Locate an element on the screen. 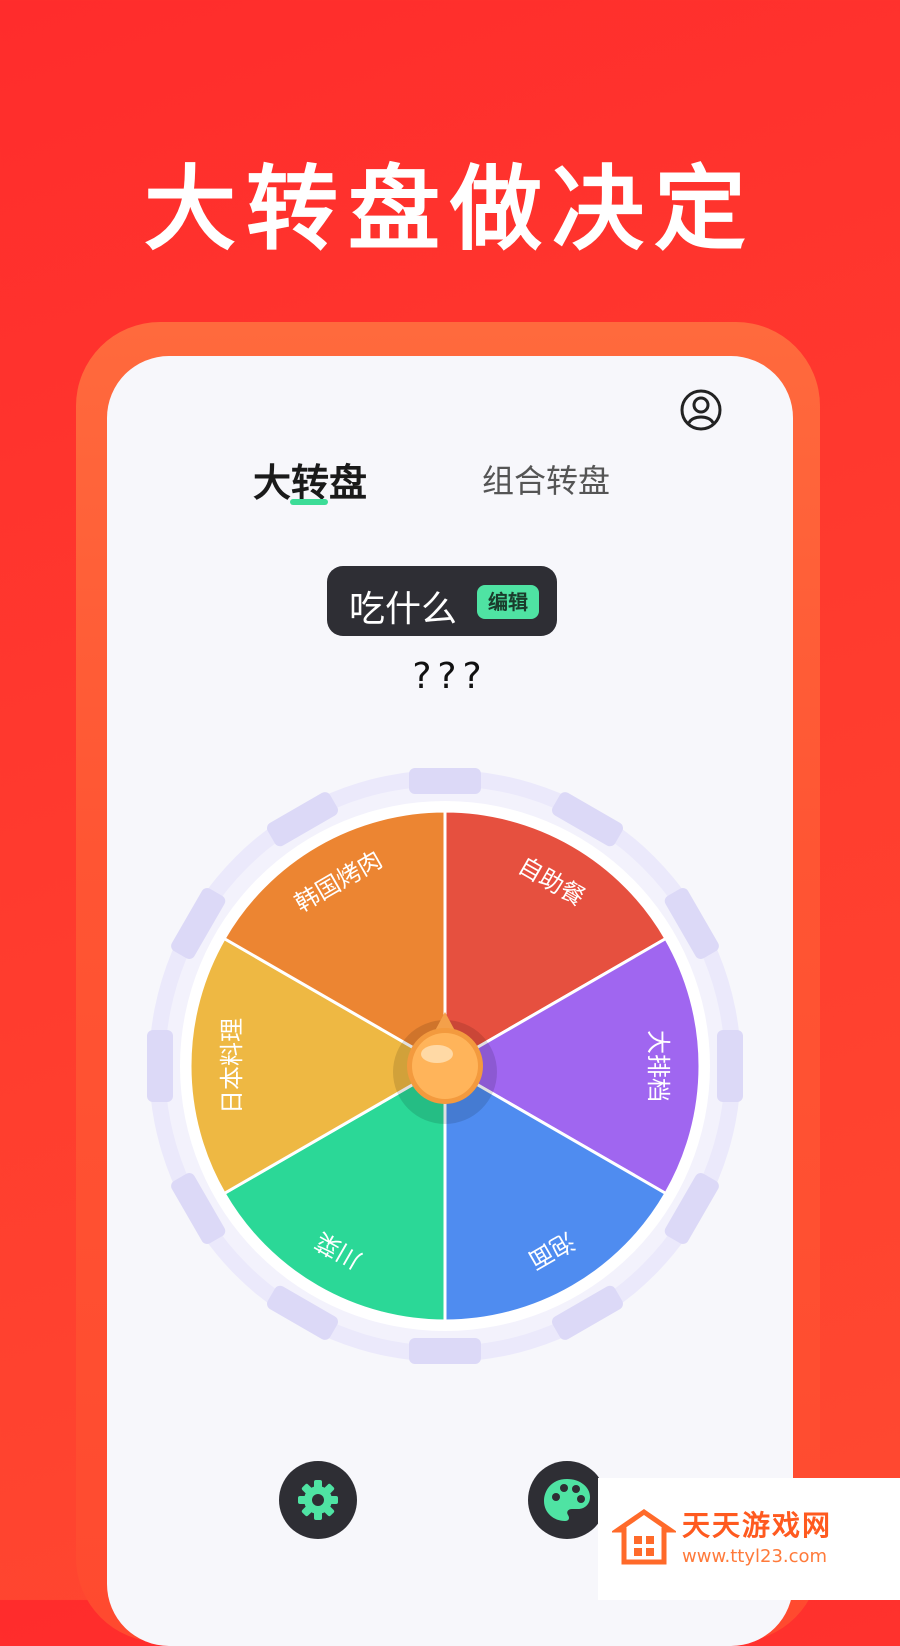 The width and height of the screenshot is (900, 1646). tab-active-indicator is located at coordinates (309, 502).